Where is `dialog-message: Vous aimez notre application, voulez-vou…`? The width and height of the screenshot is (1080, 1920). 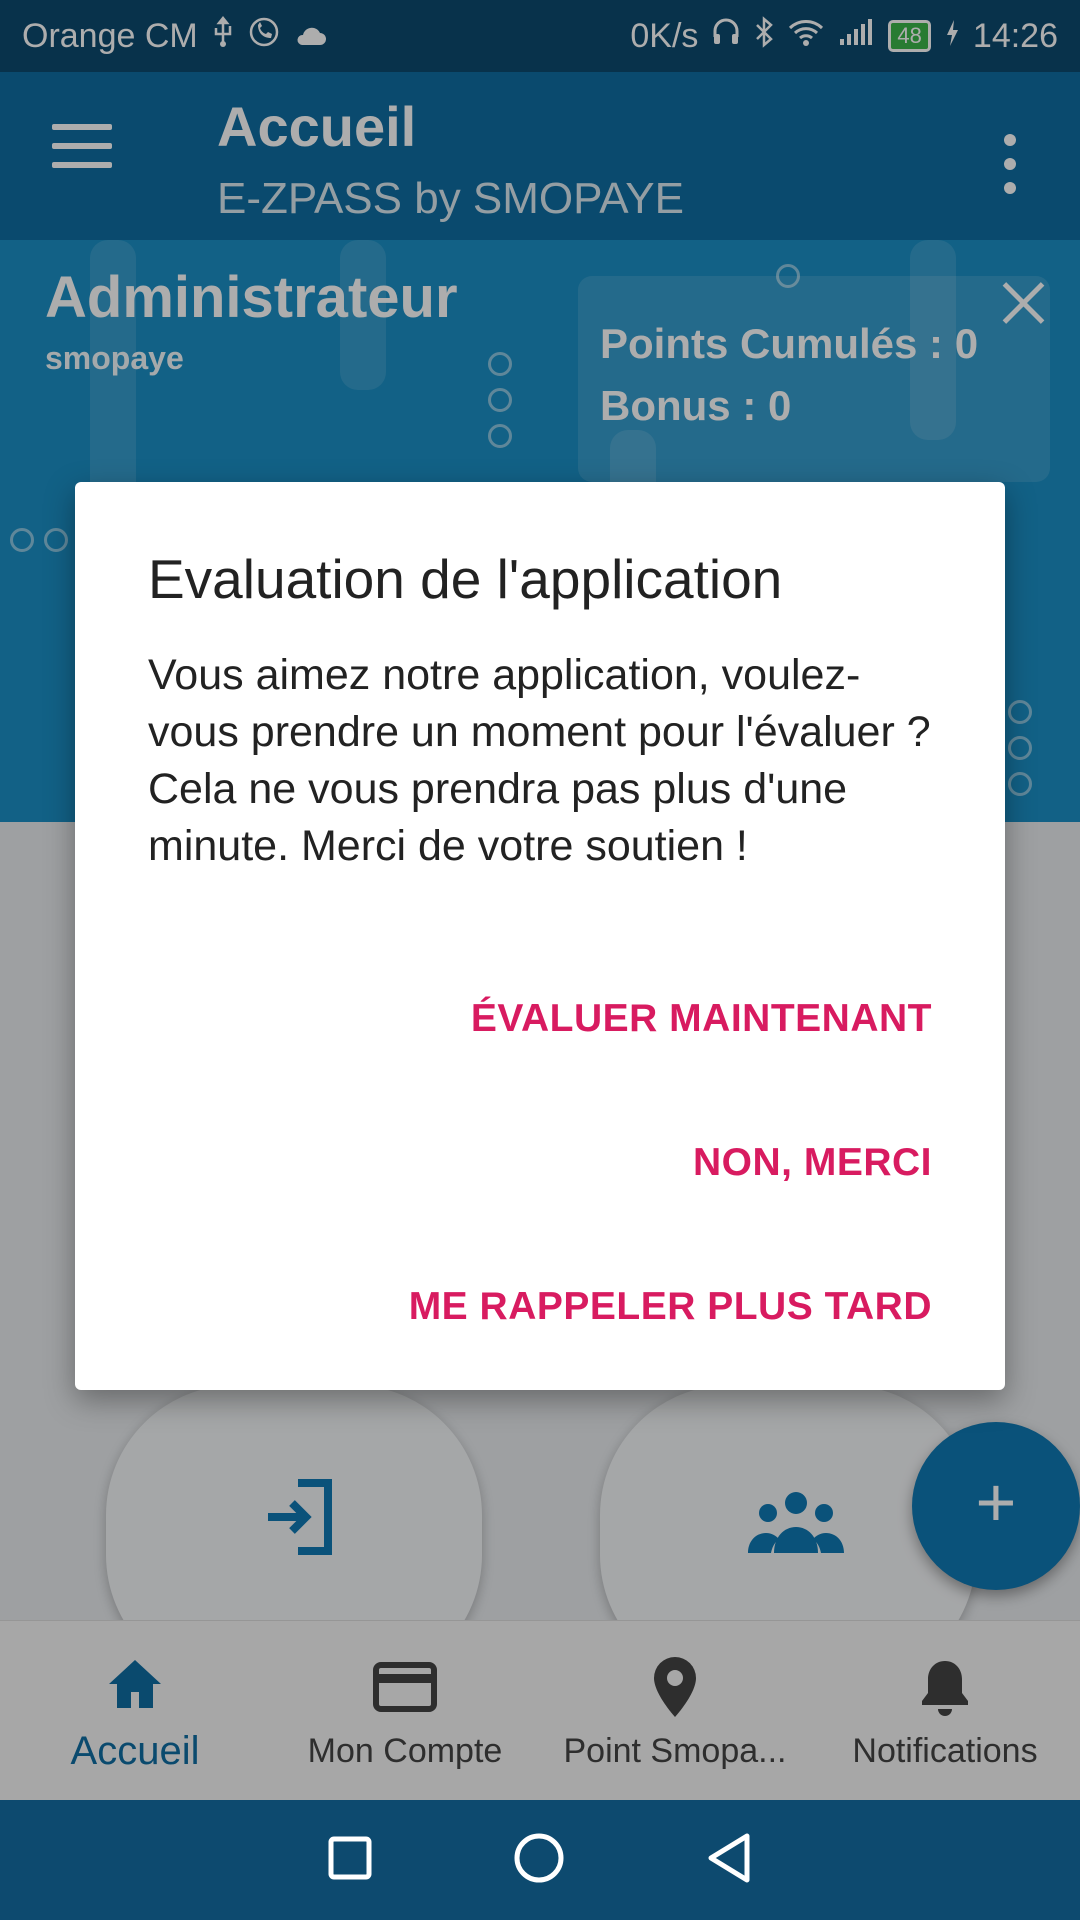
dialog-message: Vous aimez notre application, voulez-vou… is located at coordinates (539, 760).